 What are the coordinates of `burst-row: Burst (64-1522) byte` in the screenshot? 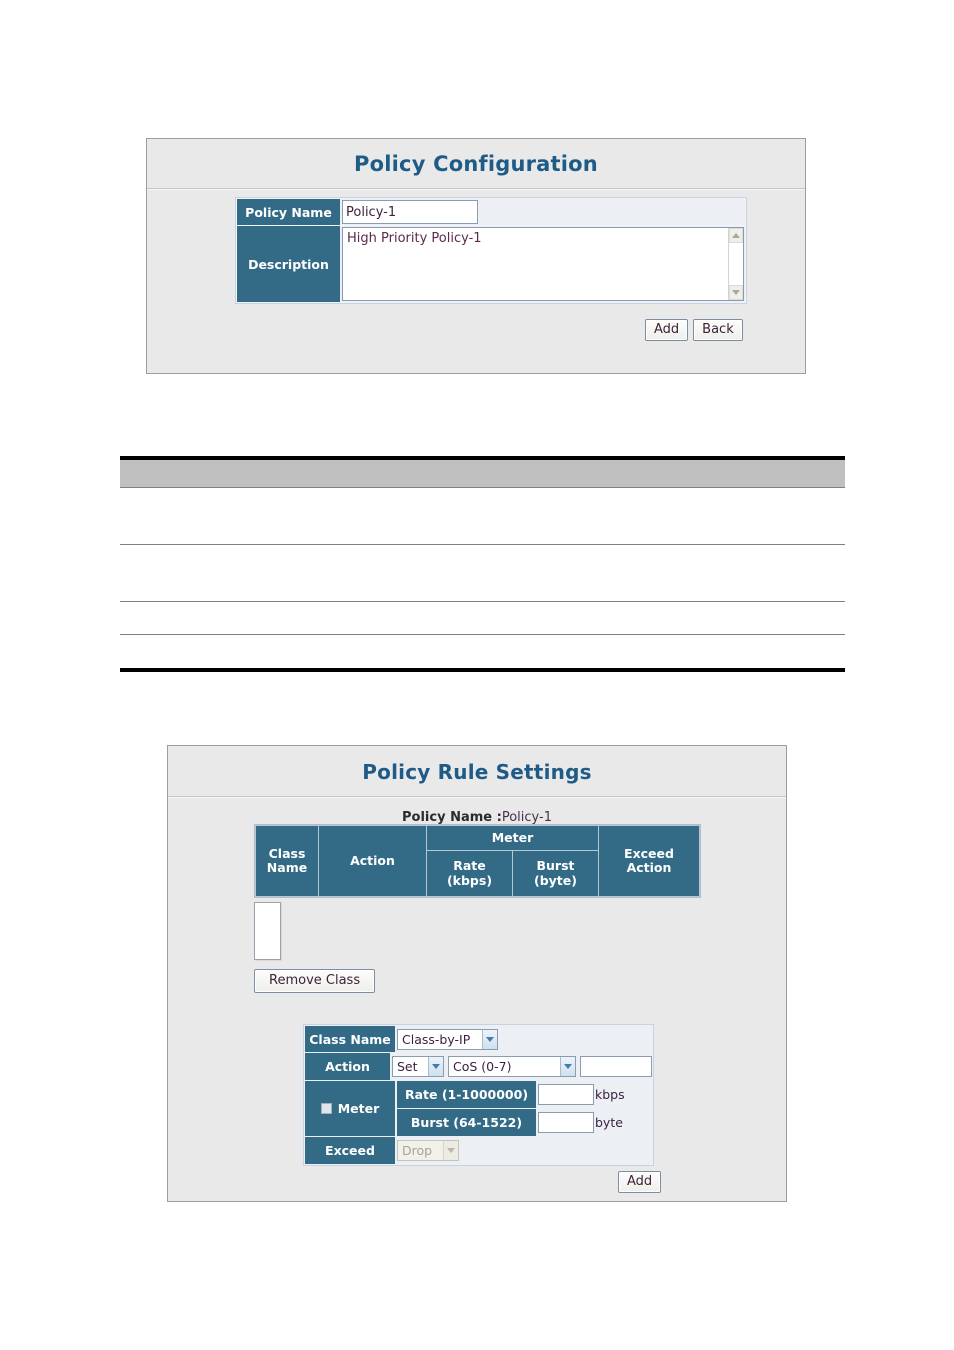 It's located at (523, 1122).